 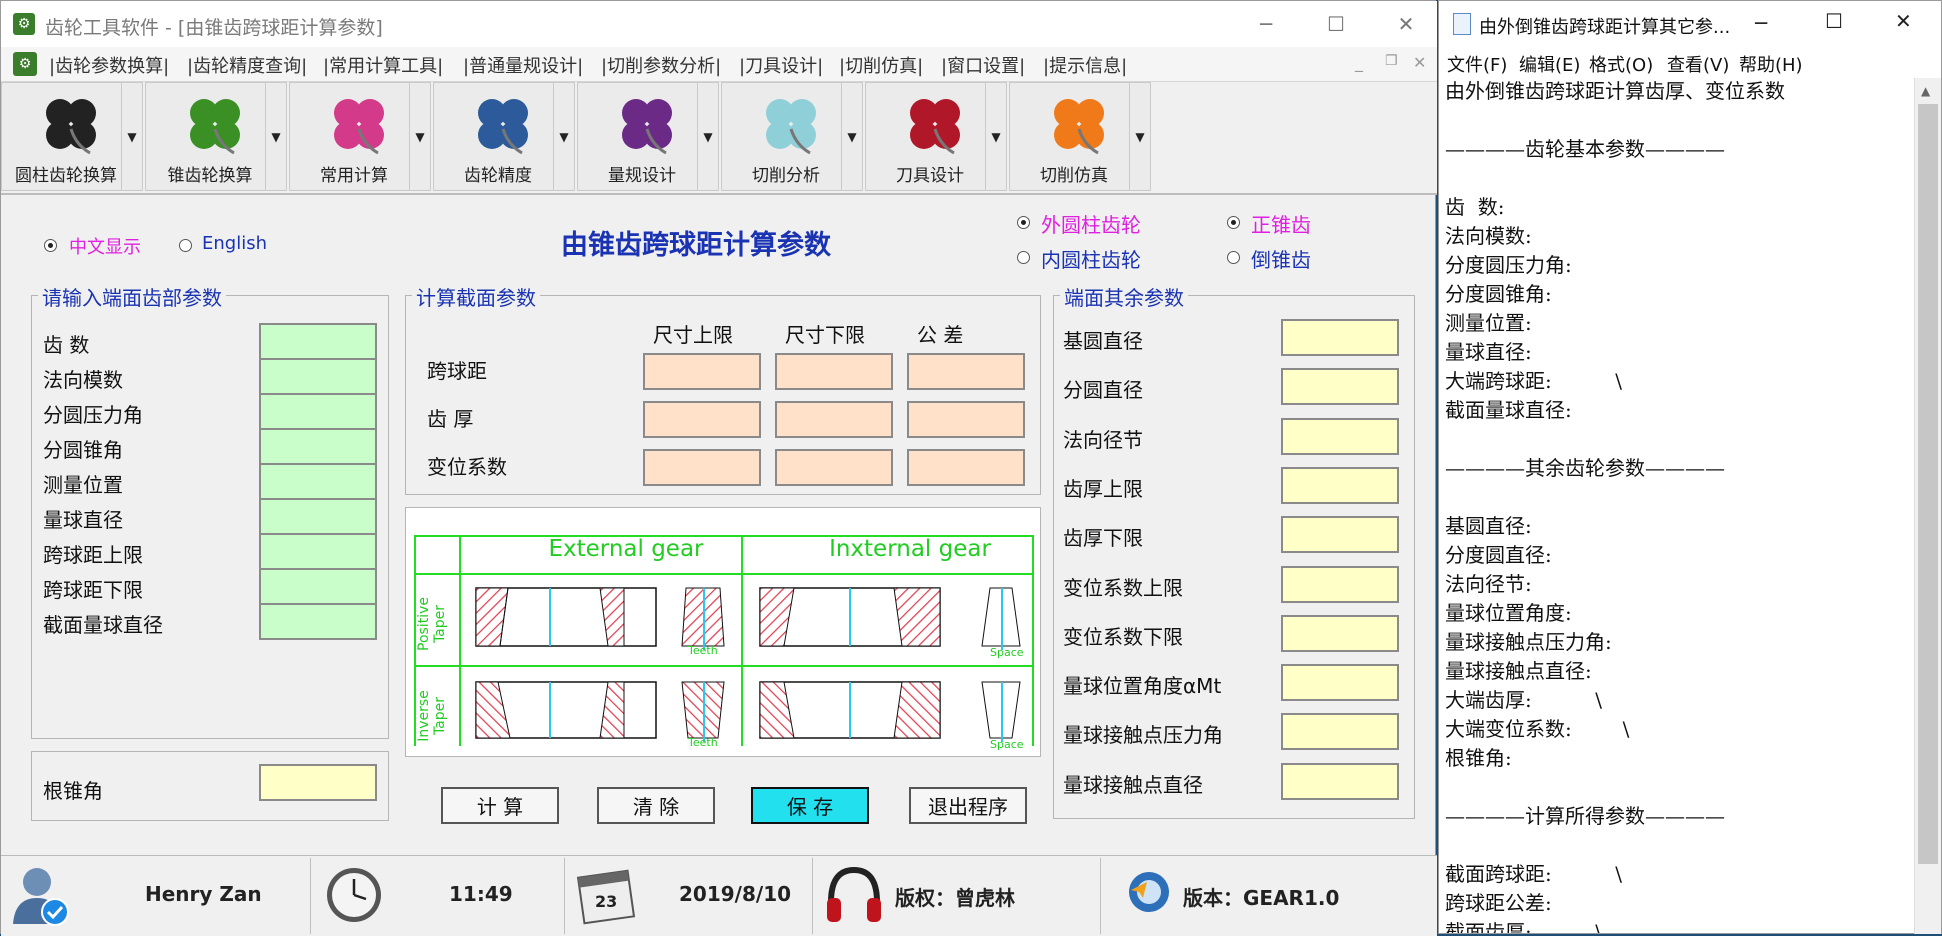 I want to click on lang-en-radio, so click(x=185, y=245).